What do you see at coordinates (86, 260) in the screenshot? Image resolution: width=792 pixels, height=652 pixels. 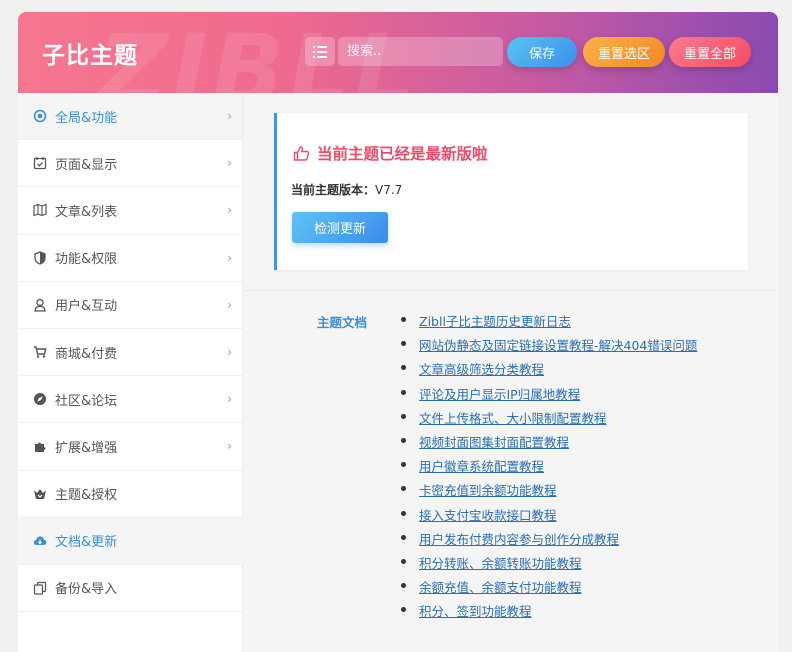 I see `sidebar-item-label: 功能&权限` at bounding box center [86, 260].